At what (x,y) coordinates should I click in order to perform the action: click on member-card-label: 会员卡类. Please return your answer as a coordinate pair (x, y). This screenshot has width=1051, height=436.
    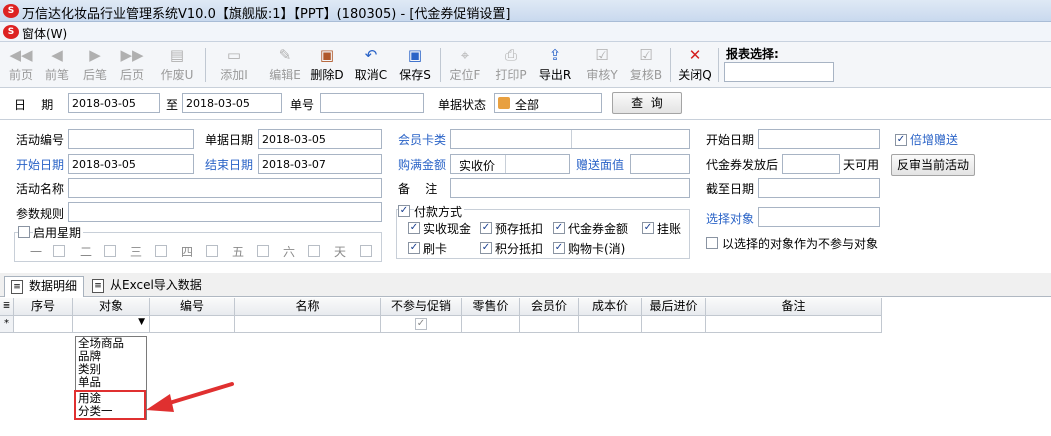
    Looking at the image, I should click on (422, 139).